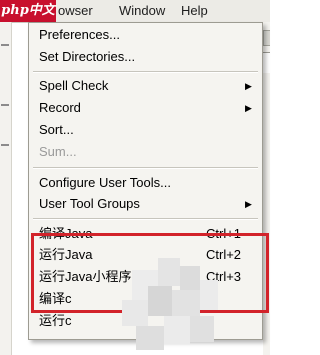  I want to click on menu-item-spell-check: Spell Check ▶, so click(145, 86).